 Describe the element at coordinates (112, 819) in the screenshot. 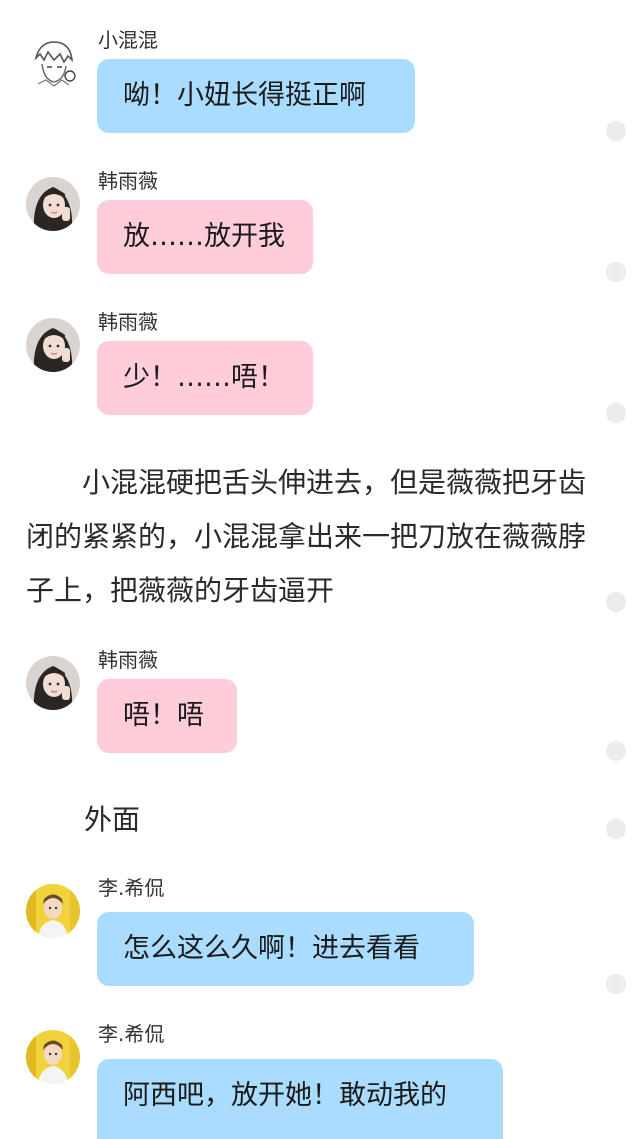

I see `scene-label: 外面` at that location.